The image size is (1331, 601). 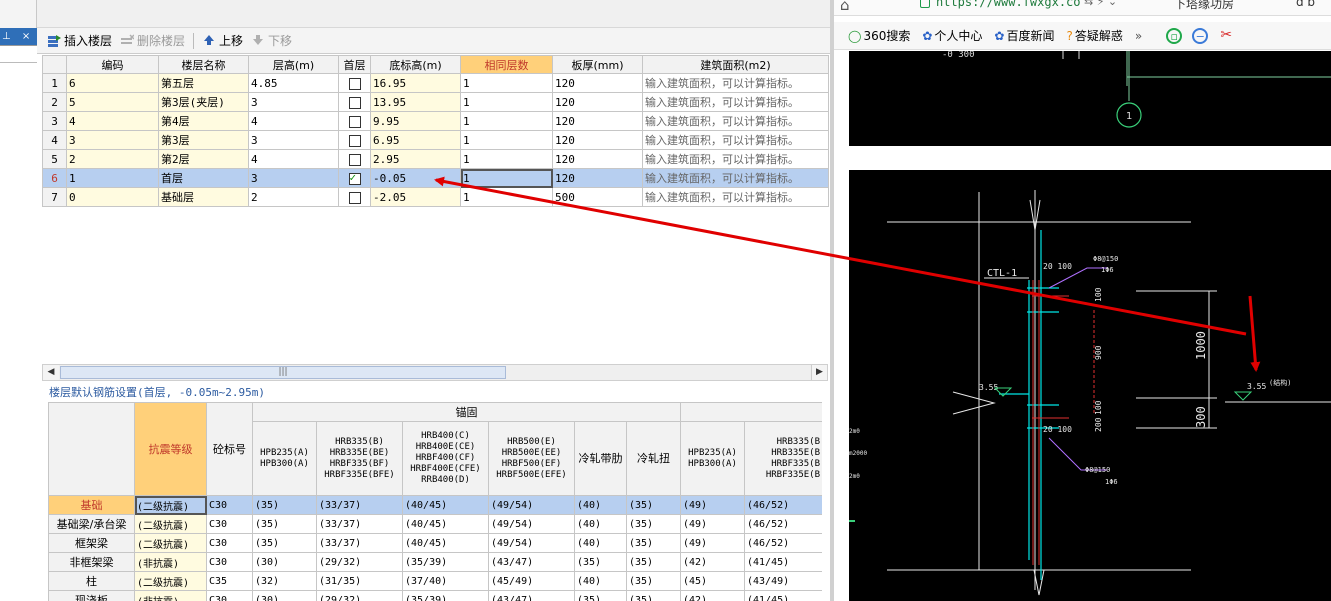 I want to click on bottom-elevation-cell: 13.95, so click(x=415, y=102).